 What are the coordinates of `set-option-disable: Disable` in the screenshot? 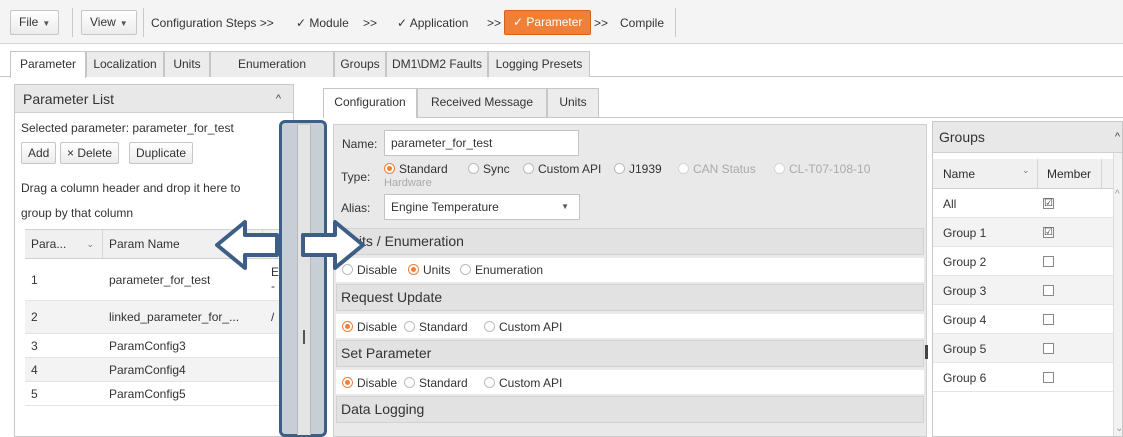 It's located at (369, 383).